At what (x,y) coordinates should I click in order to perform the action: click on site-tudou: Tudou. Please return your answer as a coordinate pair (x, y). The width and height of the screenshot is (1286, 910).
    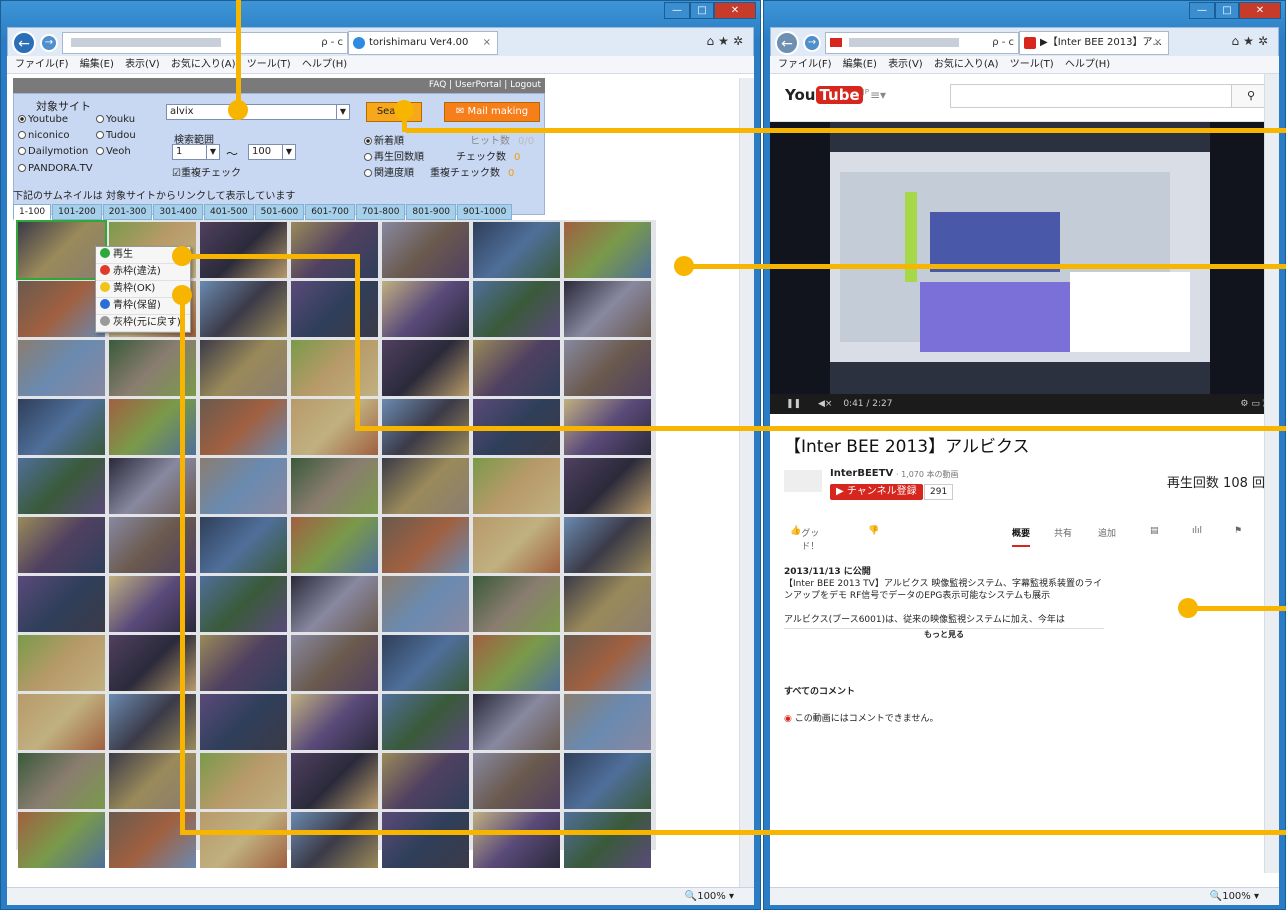
    Looking at the image, I should click on (116, 135).